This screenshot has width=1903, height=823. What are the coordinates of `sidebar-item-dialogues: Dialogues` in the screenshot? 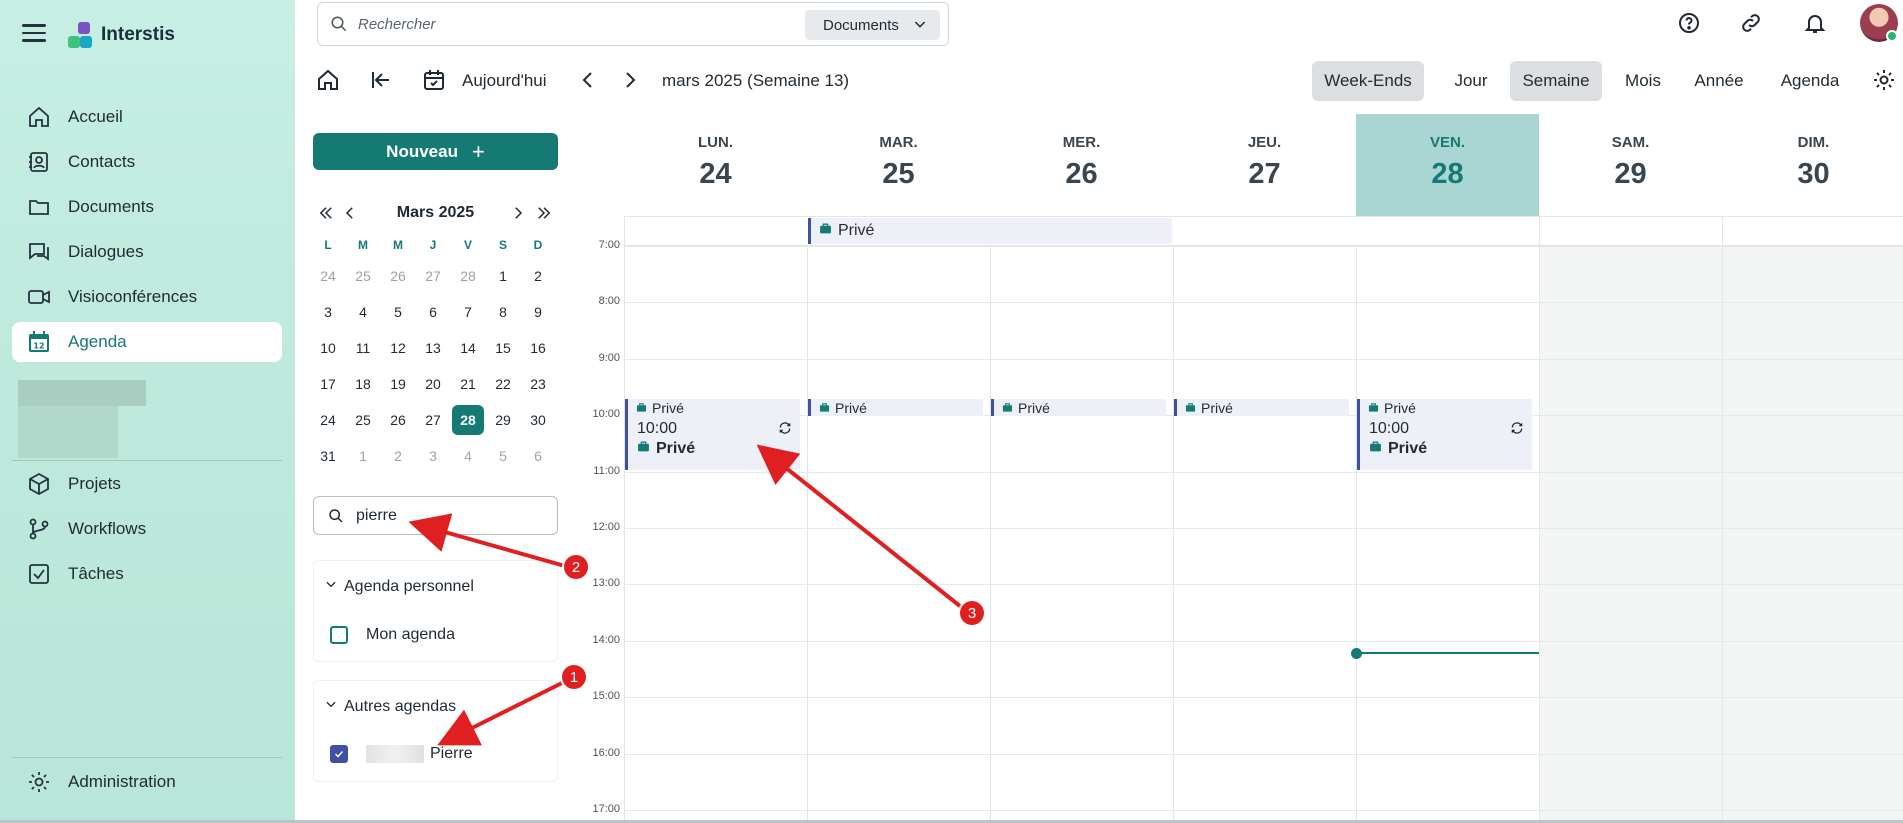 It's located at (147, 252).